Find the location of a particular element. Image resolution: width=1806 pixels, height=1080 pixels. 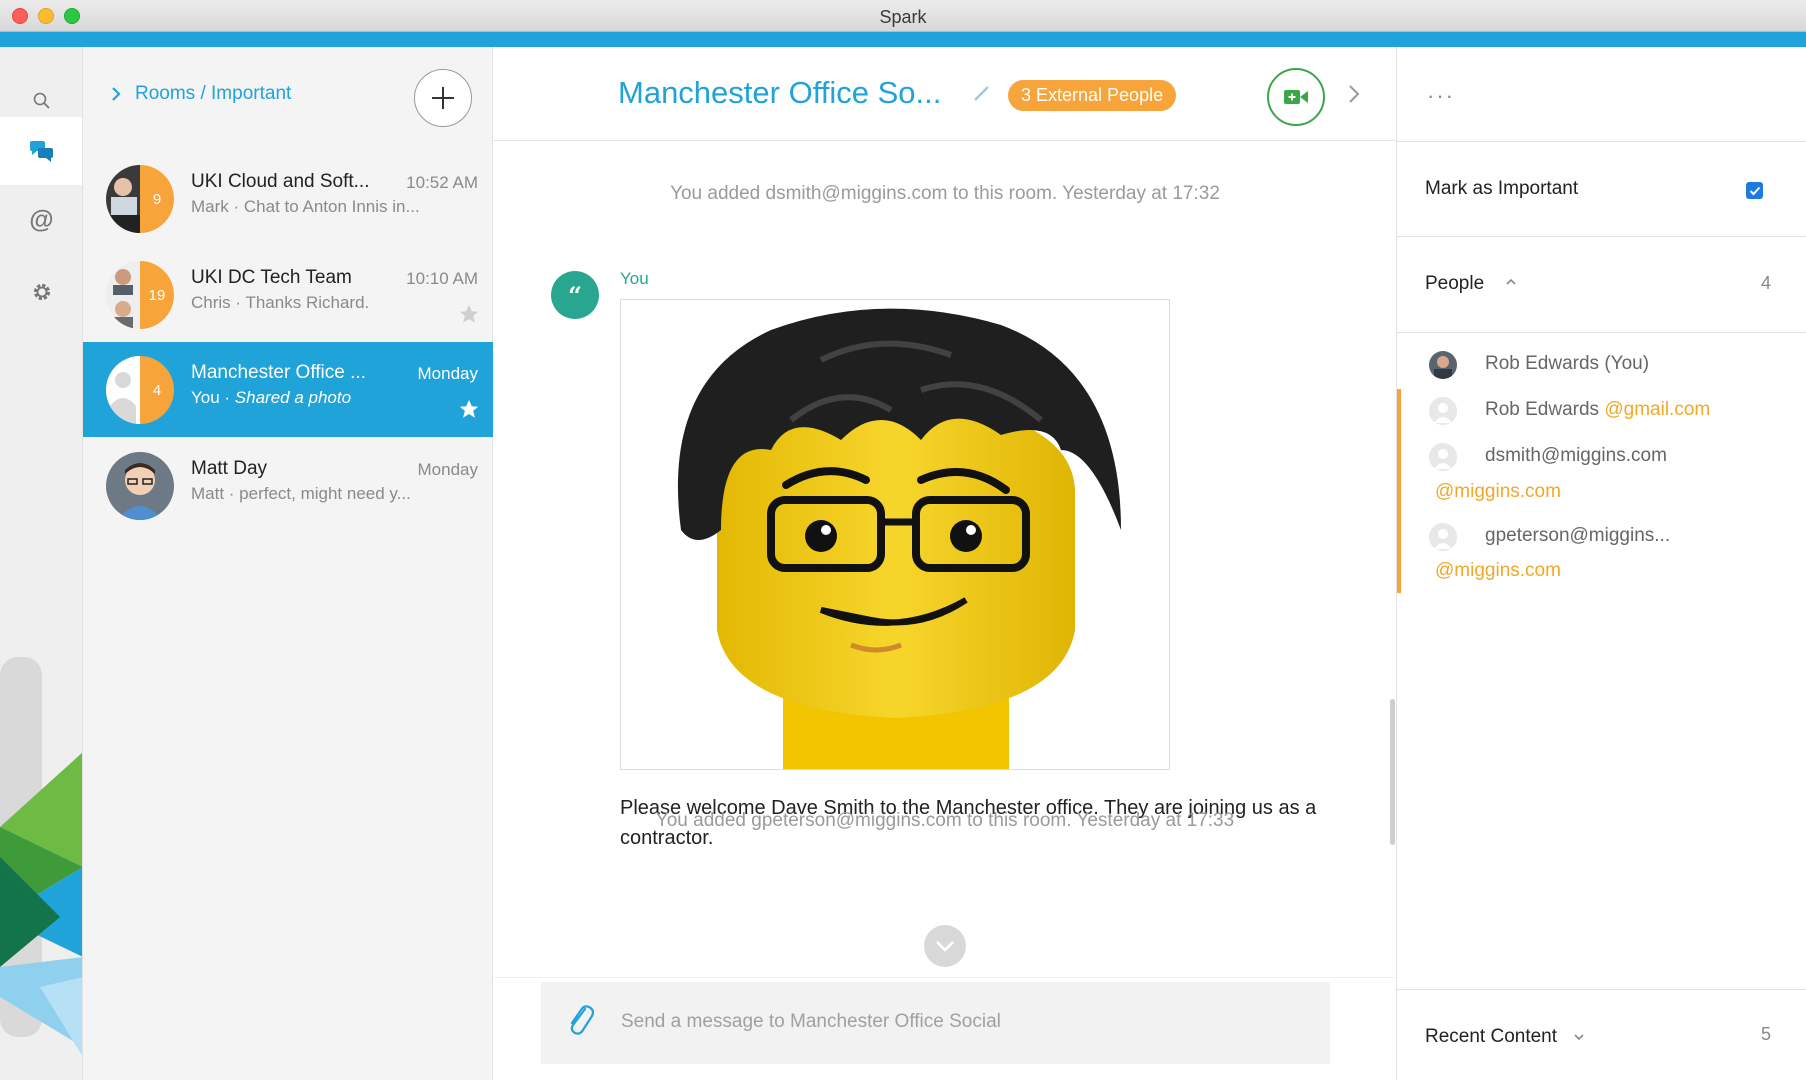

room-preview: Chris · Thanks Richard. is located at coordinates (280, 302).